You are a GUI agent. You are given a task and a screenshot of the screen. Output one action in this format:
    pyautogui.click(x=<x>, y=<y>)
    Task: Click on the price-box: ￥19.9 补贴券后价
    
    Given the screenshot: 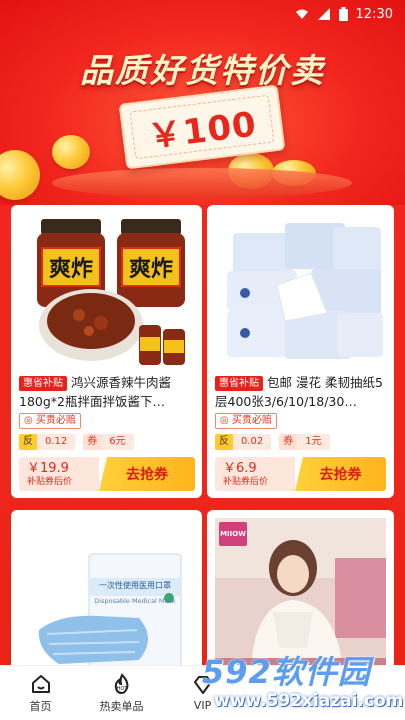 What is the action you would take?
    pyautogui.click(x=59, y=474)
    